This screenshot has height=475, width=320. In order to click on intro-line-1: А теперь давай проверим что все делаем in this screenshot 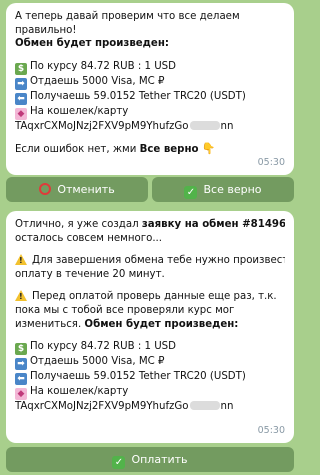, I will do `click(127, 16)`.